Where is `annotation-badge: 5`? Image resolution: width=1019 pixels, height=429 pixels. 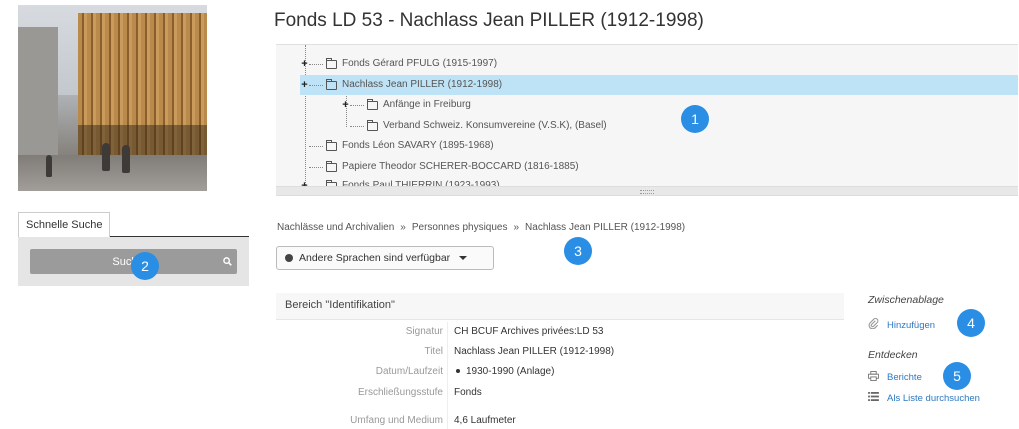 annotation-badge: 5 is located at coordinates (957, 376).